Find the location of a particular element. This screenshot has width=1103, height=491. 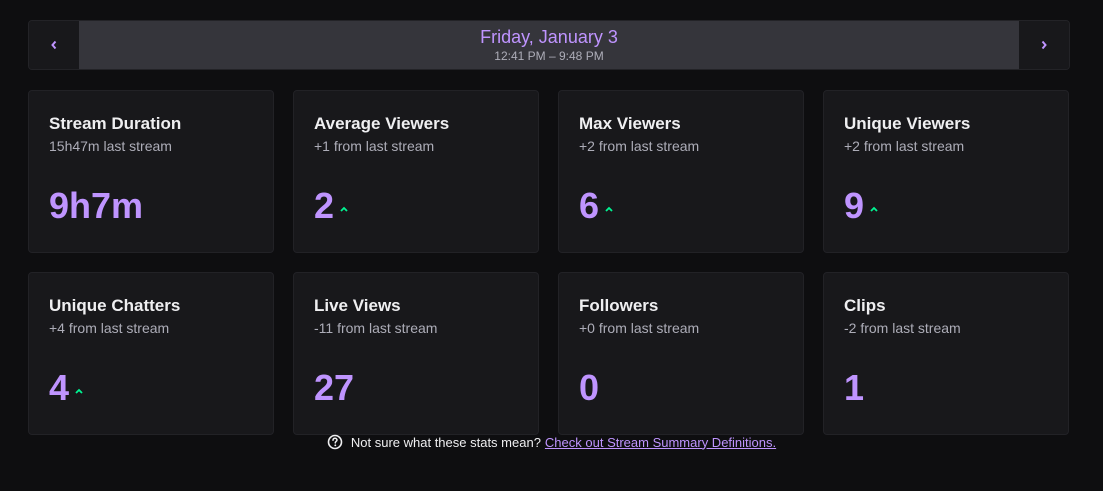

chevron-left-icon is located at coordinates (54, 45).